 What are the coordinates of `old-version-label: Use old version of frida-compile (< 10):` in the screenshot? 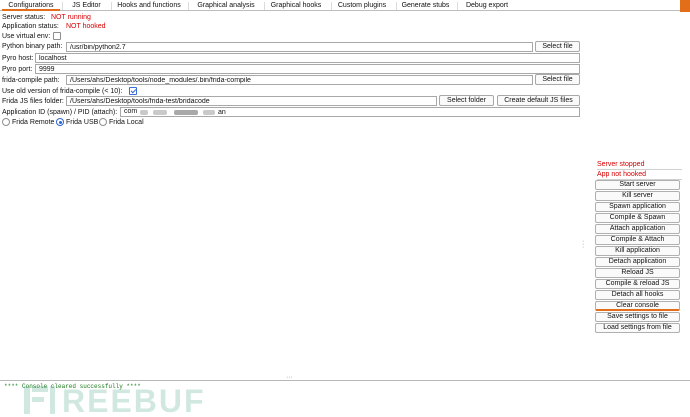 It's located at (62, 91).